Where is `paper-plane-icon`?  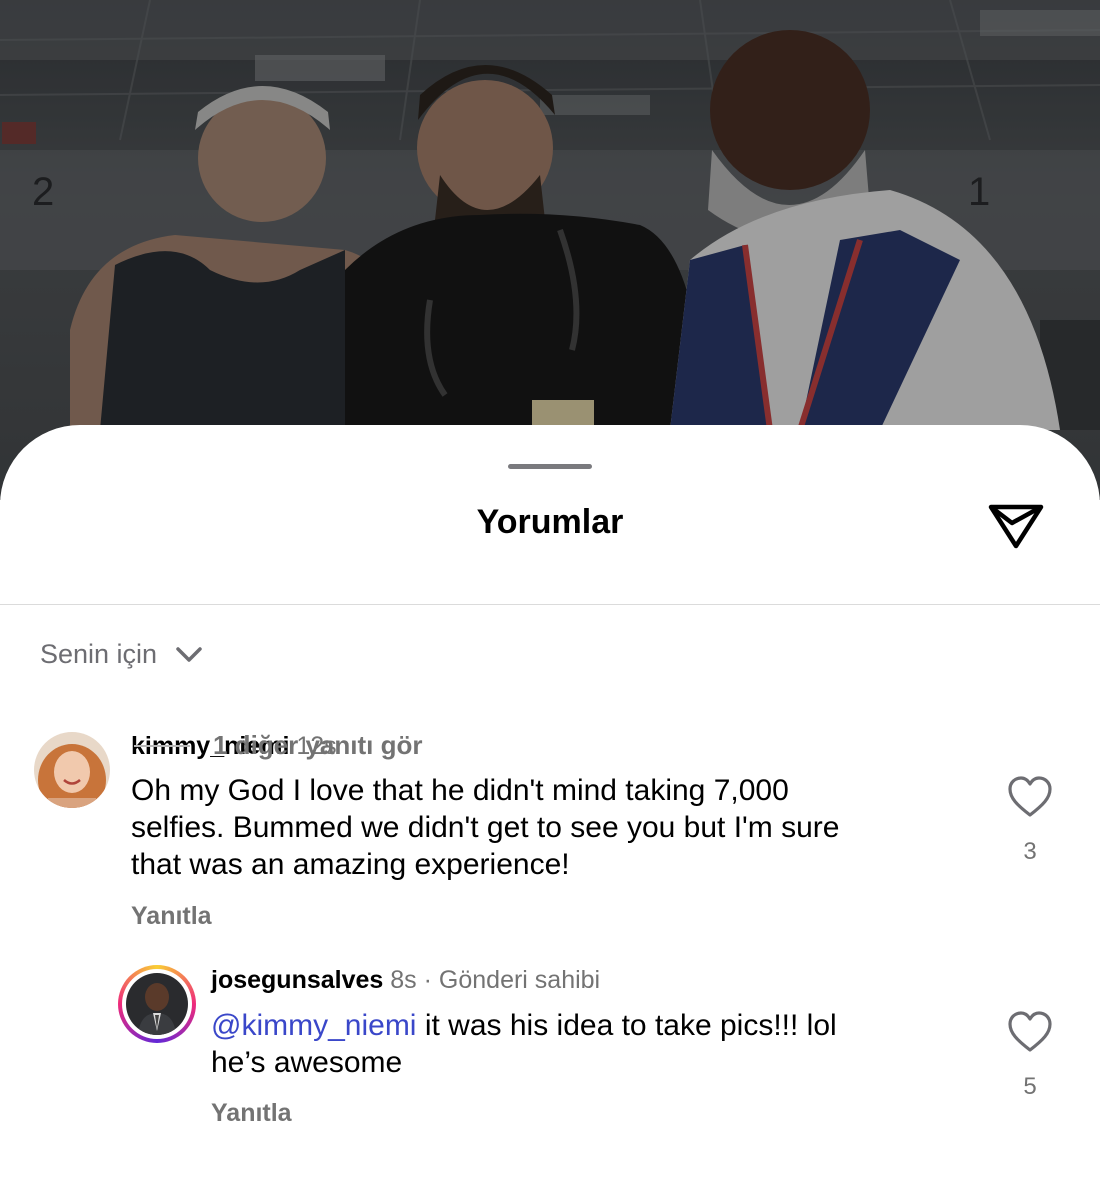 paper-plane-icon is located at coordinates (1016, 526).